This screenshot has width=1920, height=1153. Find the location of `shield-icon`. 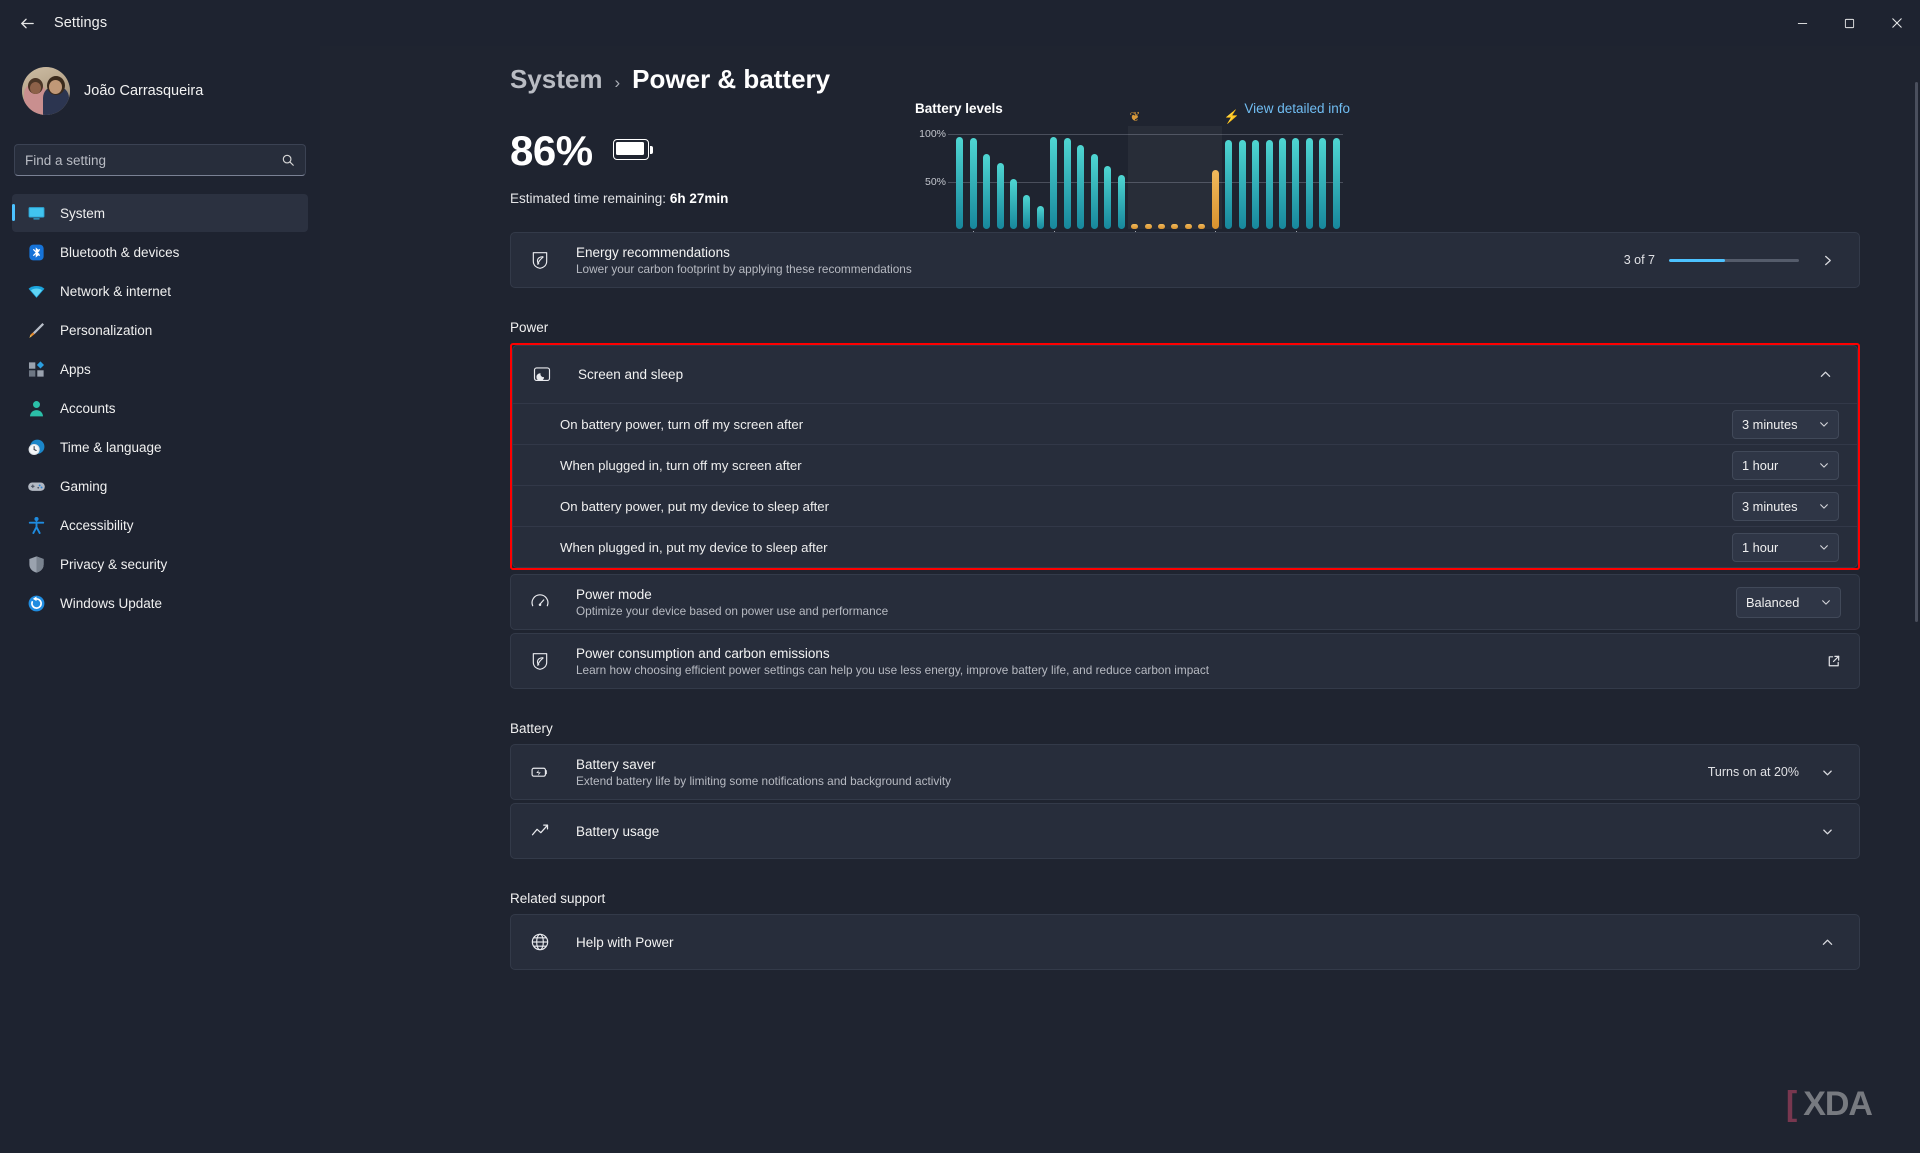

shield-icon is located at coordinates (36, 564).